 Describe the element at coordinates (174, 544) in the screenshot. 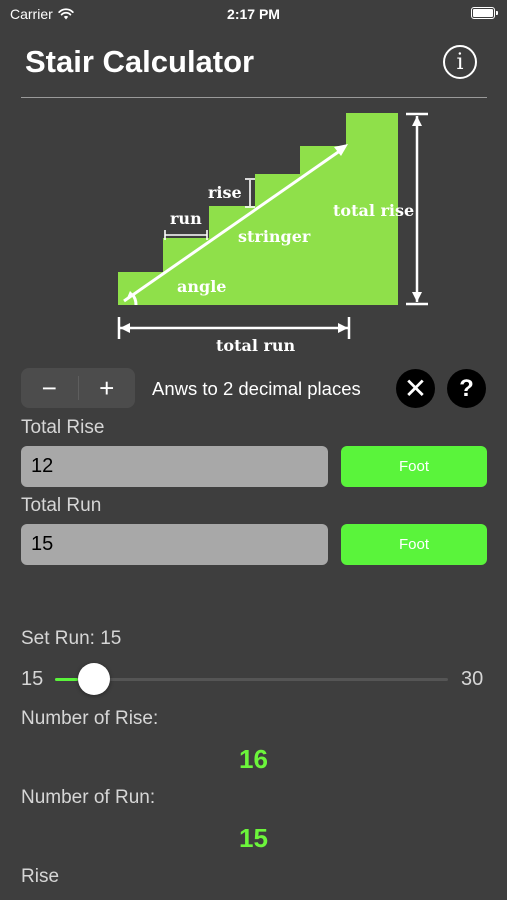

I see `total-run-input` at that location.